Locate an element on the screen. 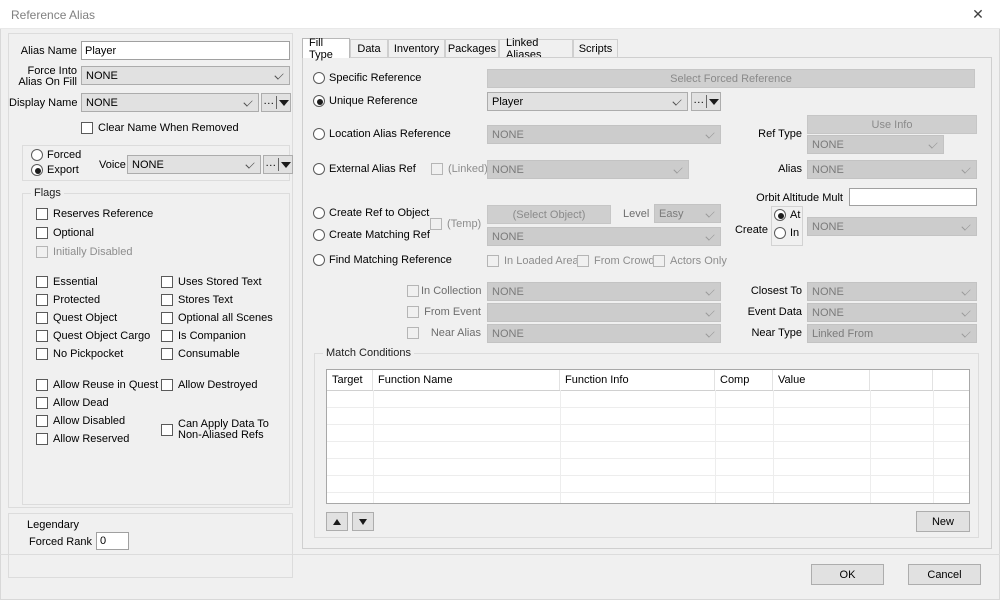 Image resolution: width=1000 pixels, height=600 pixels. temp-checkbox: (Temp) is located at coordinates (455, 224).